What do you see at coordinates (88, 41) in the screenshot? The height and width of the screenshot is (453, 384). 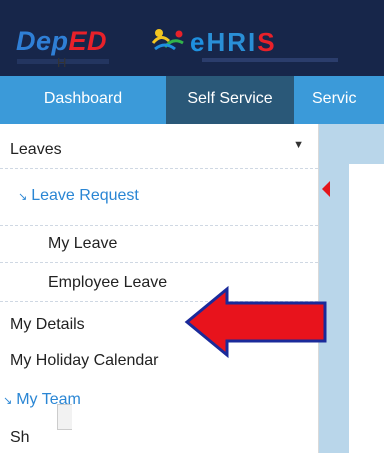 I see `deped-logo-ed: ED` at bounding box center [88, 41].